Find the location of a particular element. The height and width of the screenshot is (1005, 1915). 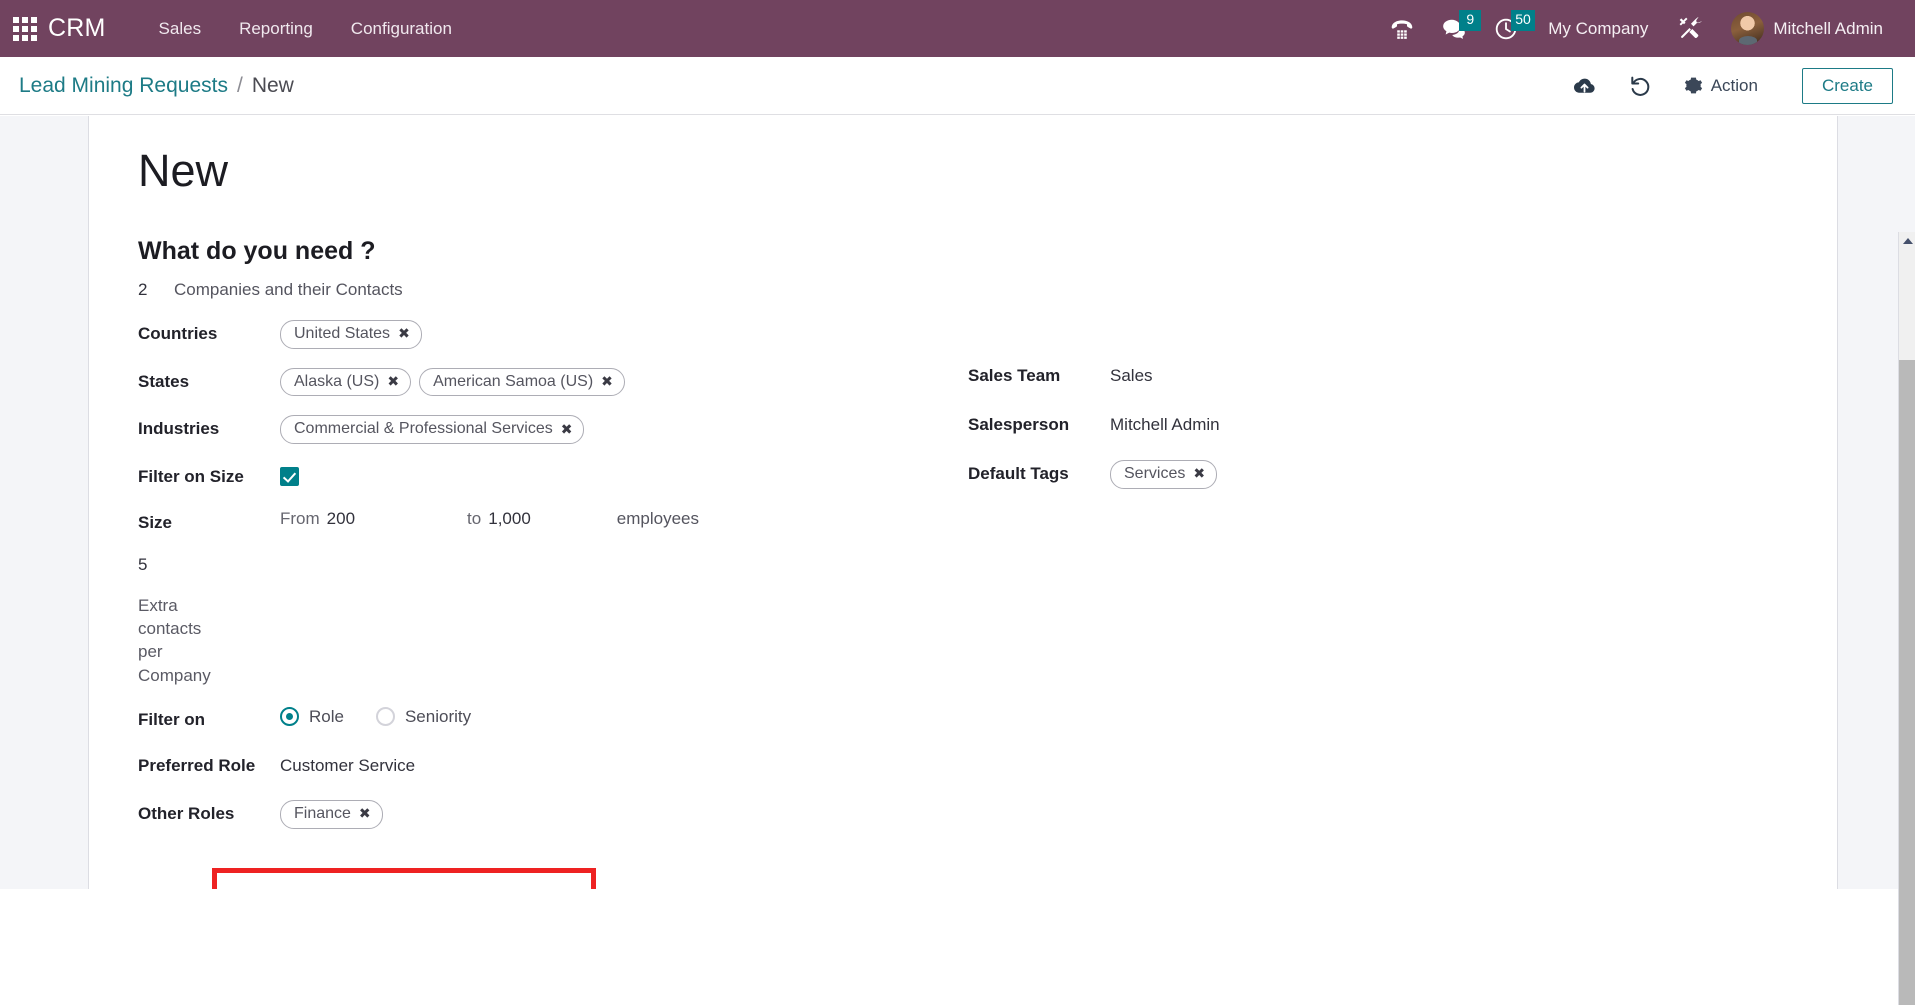

breadcrumb-lead-mining-requests: Lead Mining Requests is located at coordinates (123, 86).